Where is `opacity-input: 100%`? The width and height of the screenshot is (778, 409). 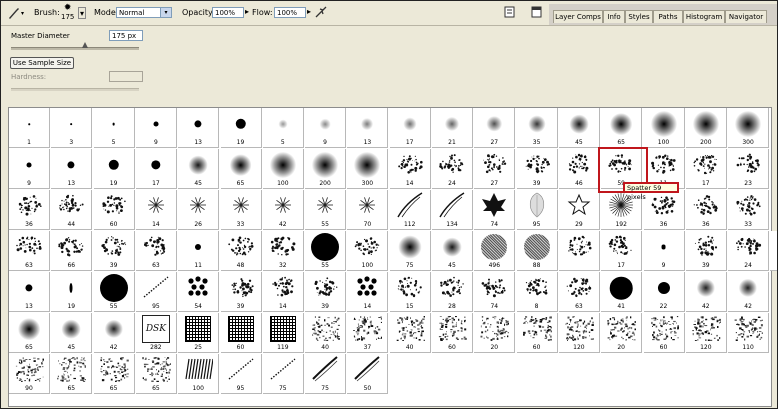
opacity-input: 100% is located at coordinates (228, 12).